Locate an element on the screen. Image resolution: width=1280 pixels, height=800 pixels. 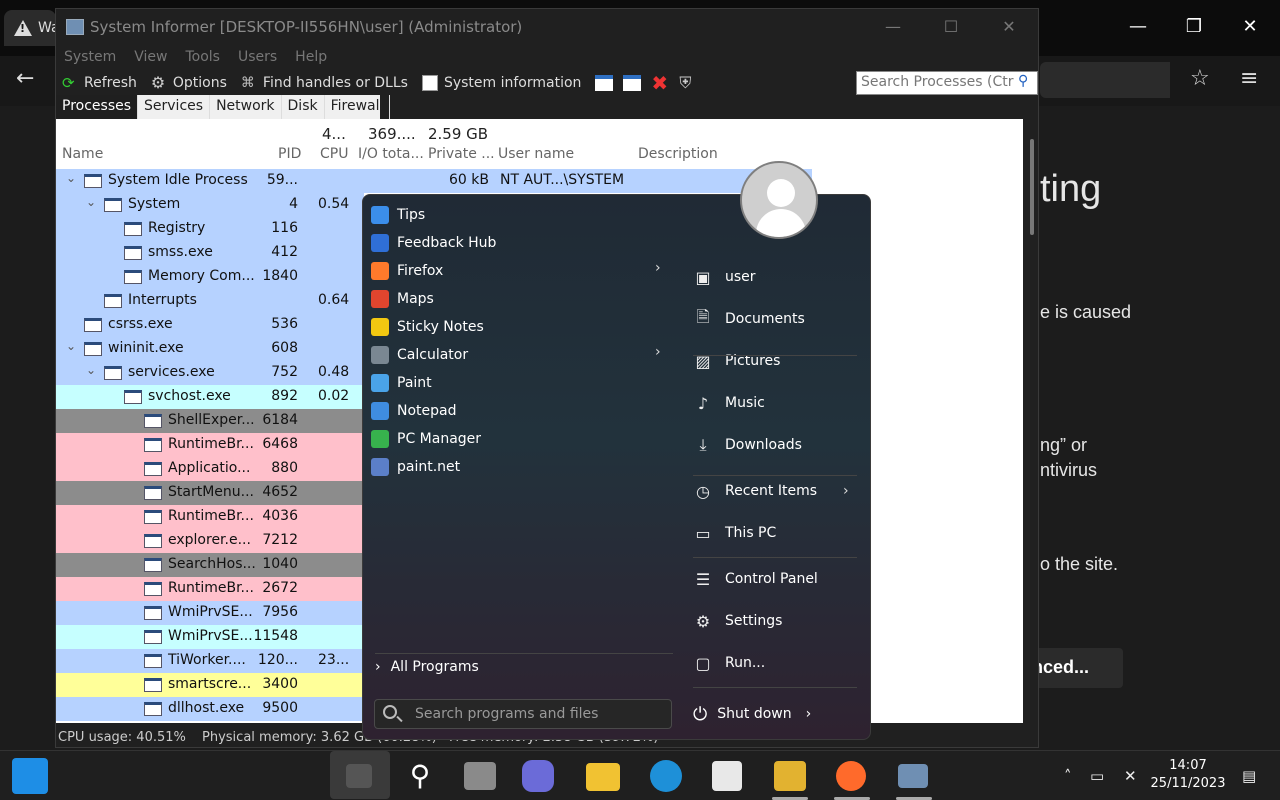
tab-processes: Processes is located at coordinates (97, 107).